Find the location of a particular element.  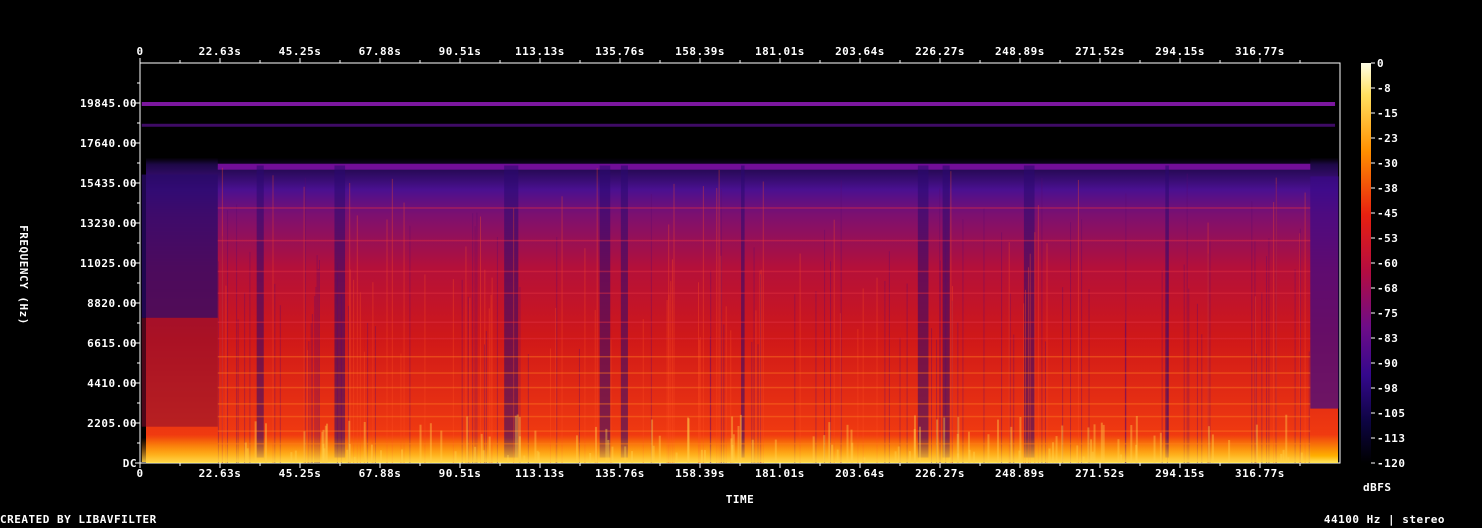

y-tick-label: 4410.00 is located at coordinates (112, 383).